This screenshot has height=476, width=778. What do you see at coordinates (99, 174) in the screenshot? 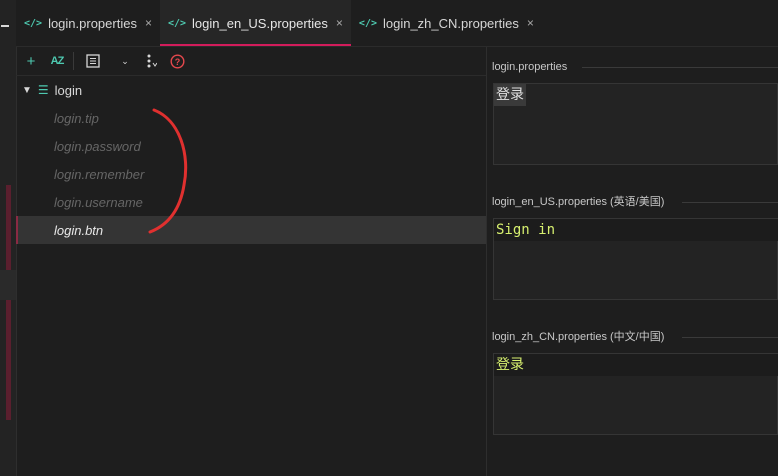
I see `tree-item-label: login.remember` at bounding box center [99, 174].